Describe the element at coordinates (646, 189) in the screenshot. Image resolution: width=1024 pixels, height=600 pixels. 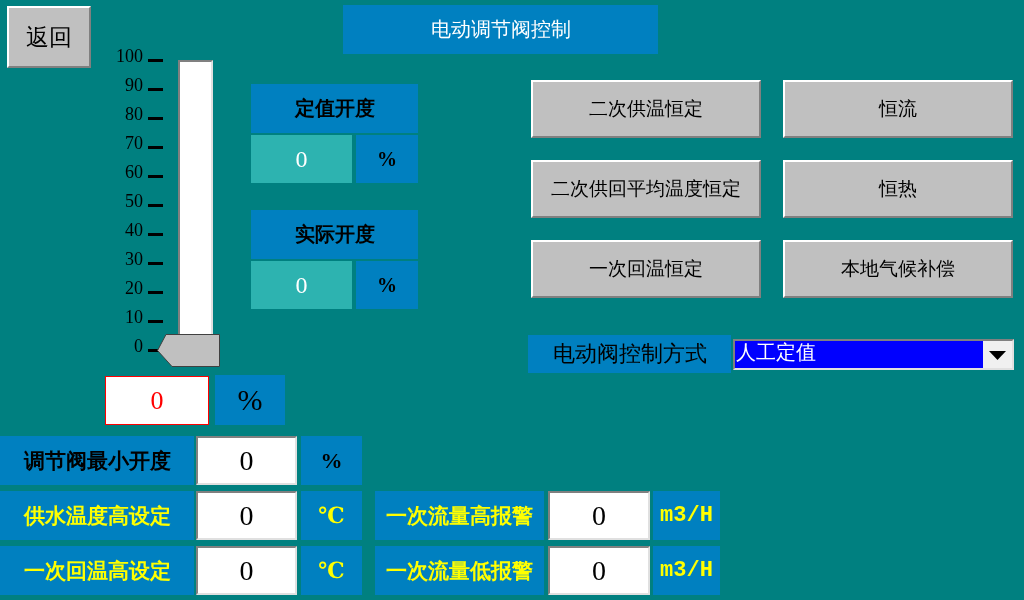
I see `mode-button: 二次供回平均温度恒定` at that location.